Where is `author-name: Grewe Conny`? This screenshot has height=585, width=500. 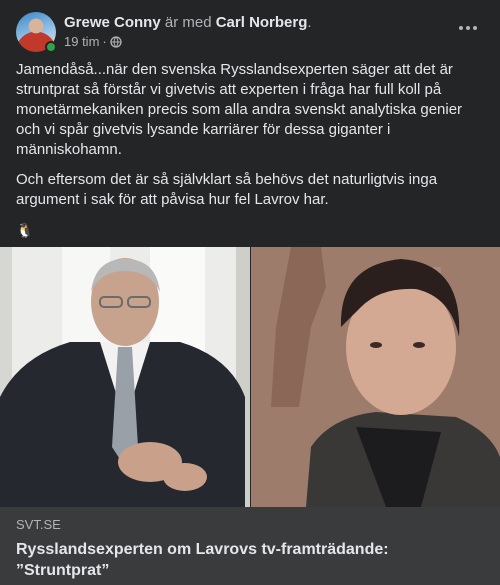 author-name: Grewe Conny is located at coordinates (112, 22).